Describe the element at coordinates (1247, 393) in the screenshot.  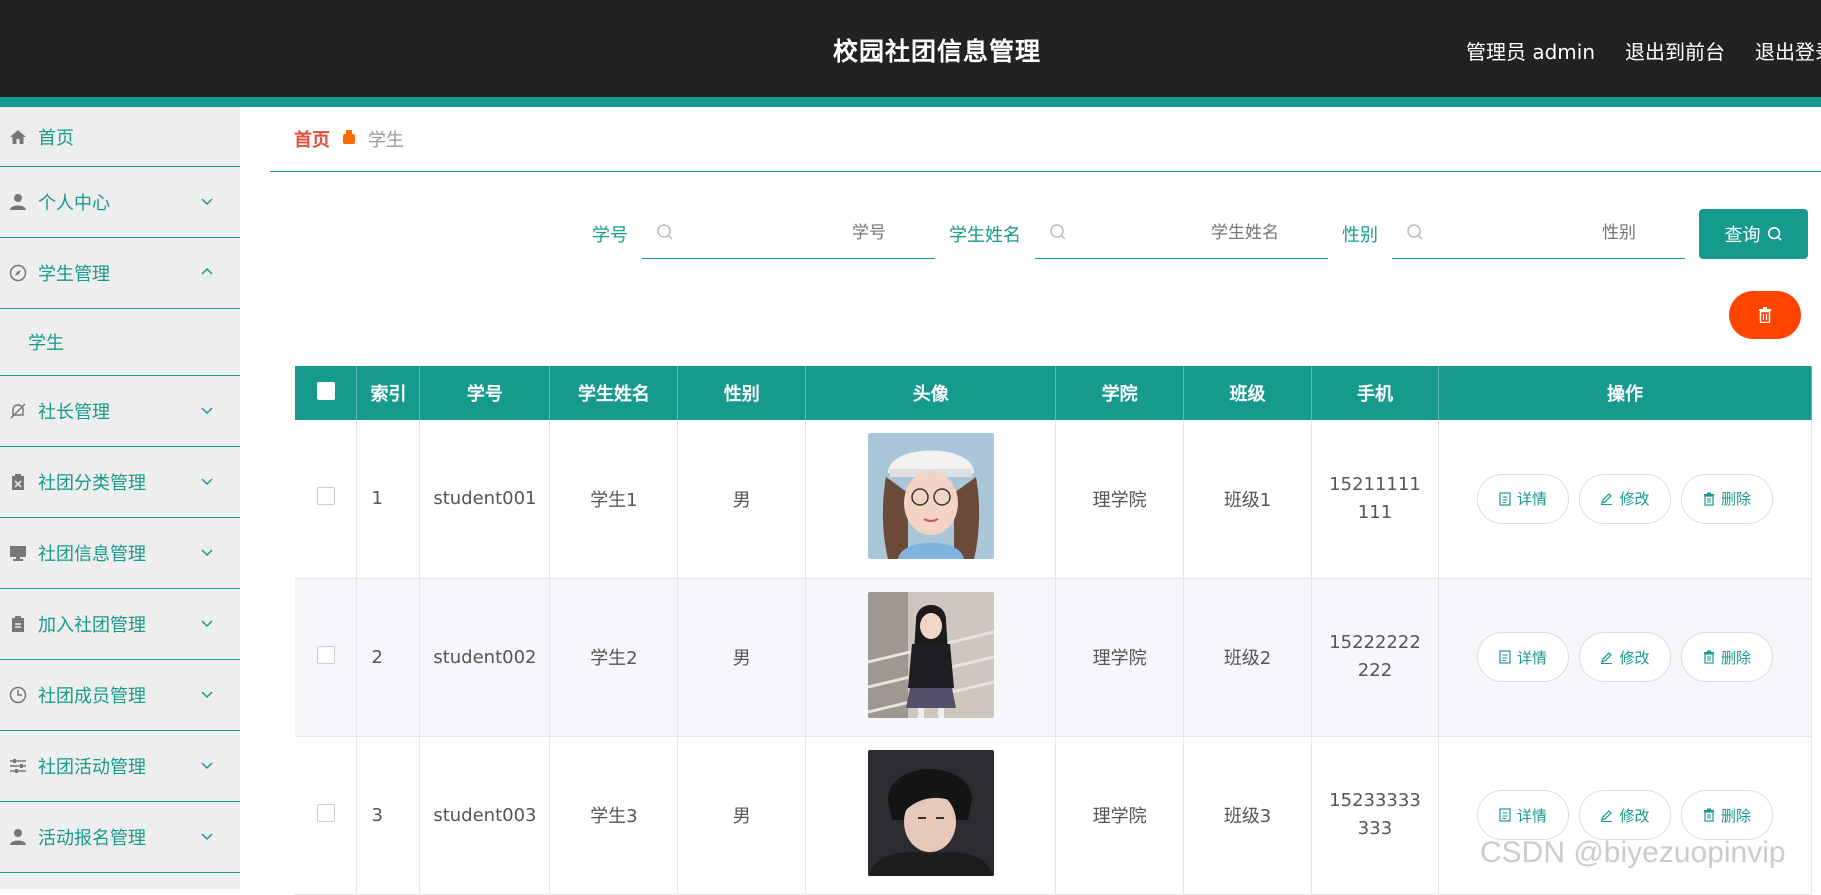
I see `column-header: 班级` at that location.